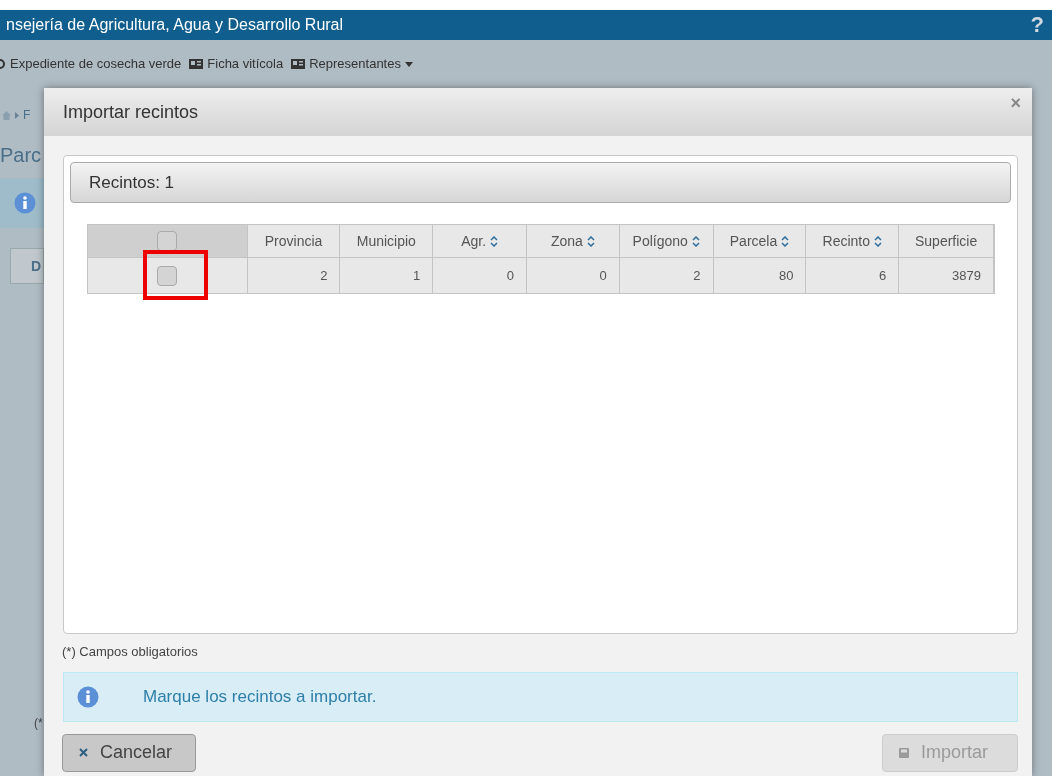  What do you see at coordinates (760, 275) in the screenshot?
I see `table-cell: 80` at bounding box center [760, 275].